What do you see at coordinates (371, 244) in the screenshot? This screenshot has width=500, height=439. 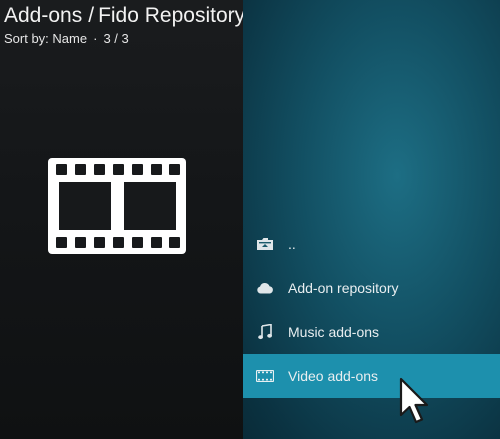 I see `list-item-parent: ..` at bounding box center [371, 244].